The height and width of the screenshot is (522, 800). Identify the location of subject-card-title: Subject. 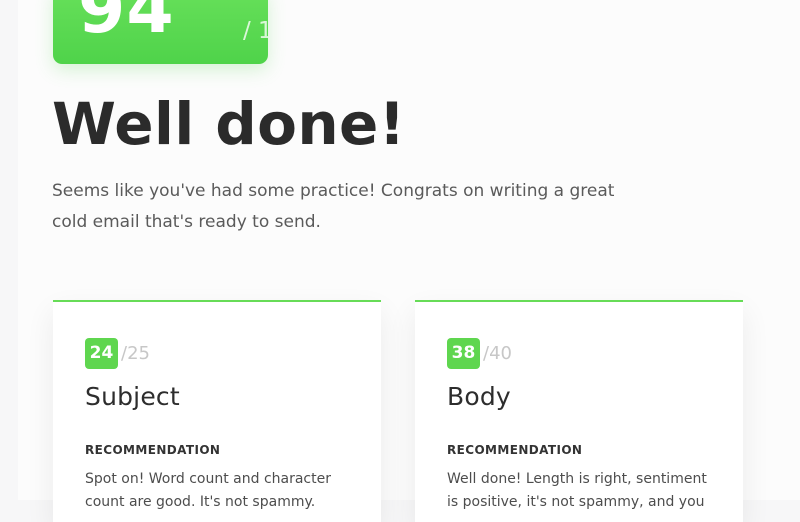
(132, 396).